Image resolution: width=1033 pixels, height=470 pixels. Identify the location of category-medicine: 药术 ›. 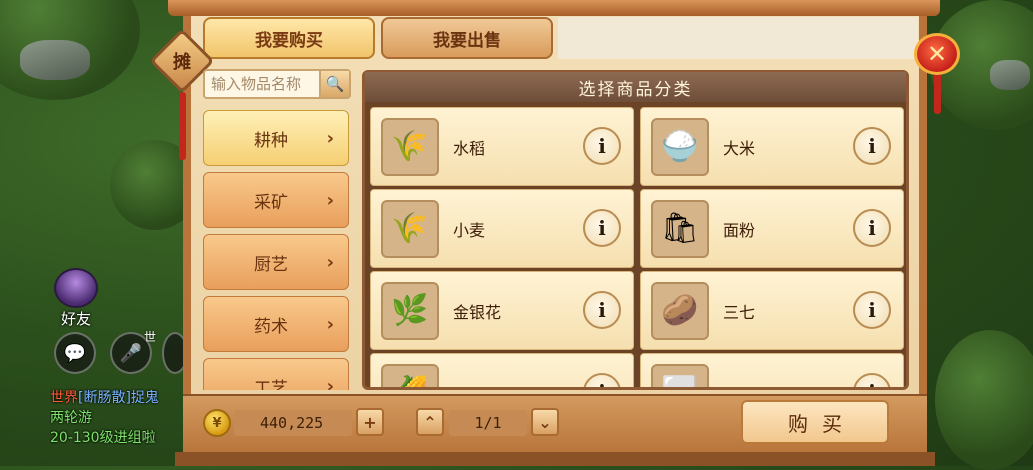
(276, 324).